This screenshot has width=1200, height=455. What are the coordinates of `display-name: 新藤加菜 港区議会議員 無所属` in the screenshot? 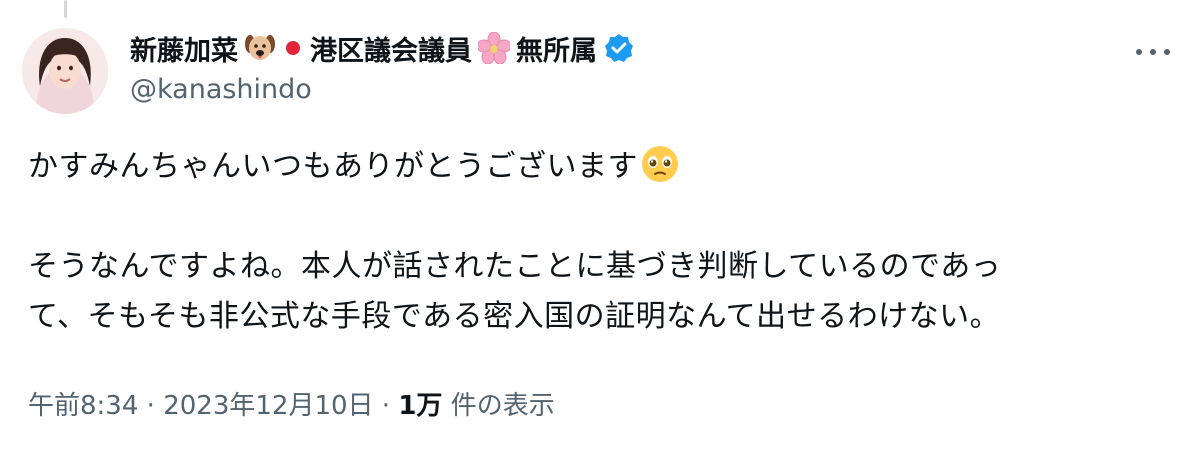 It's located at (382, 48).